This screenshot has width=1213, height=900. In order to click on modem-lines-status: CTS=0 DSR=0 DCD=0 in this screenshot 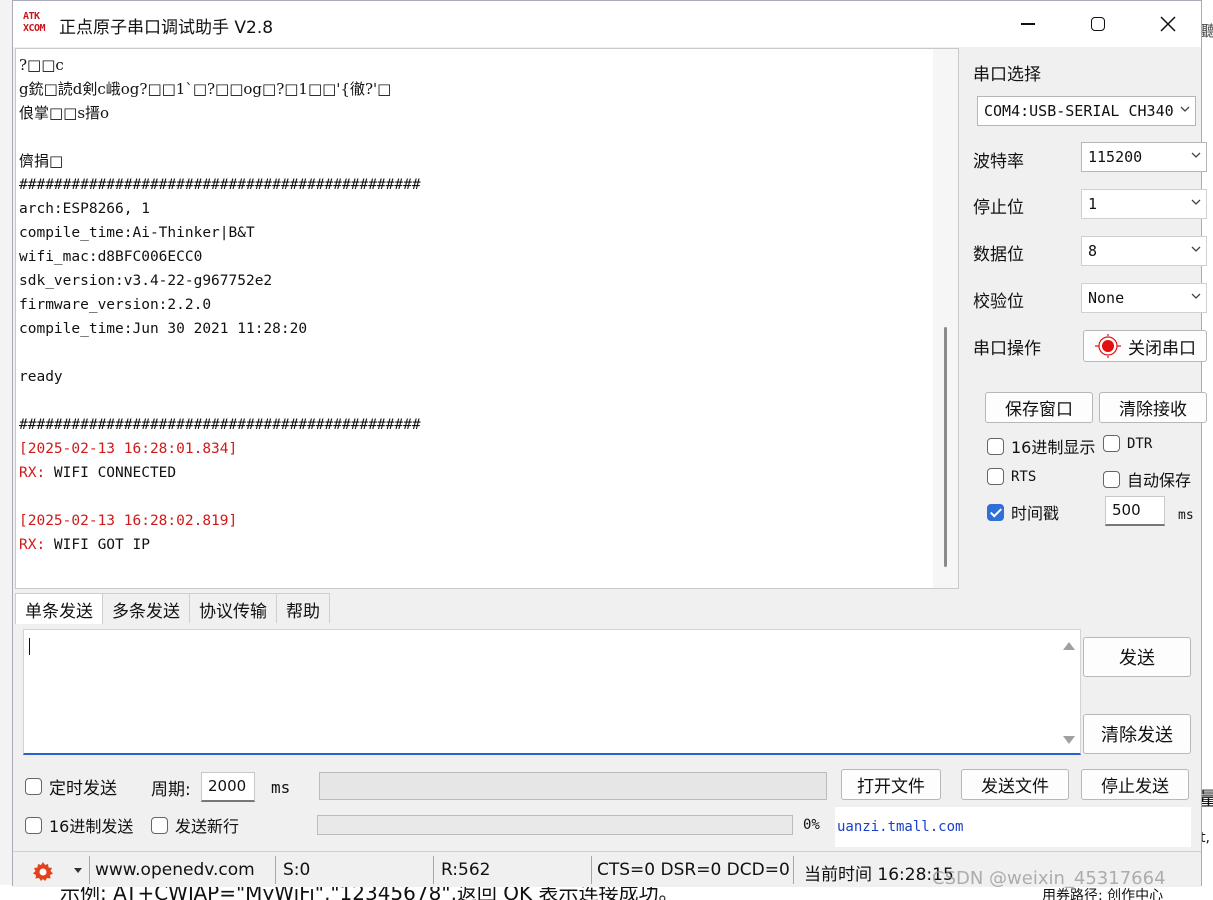, I will do `click(693, 870)`.